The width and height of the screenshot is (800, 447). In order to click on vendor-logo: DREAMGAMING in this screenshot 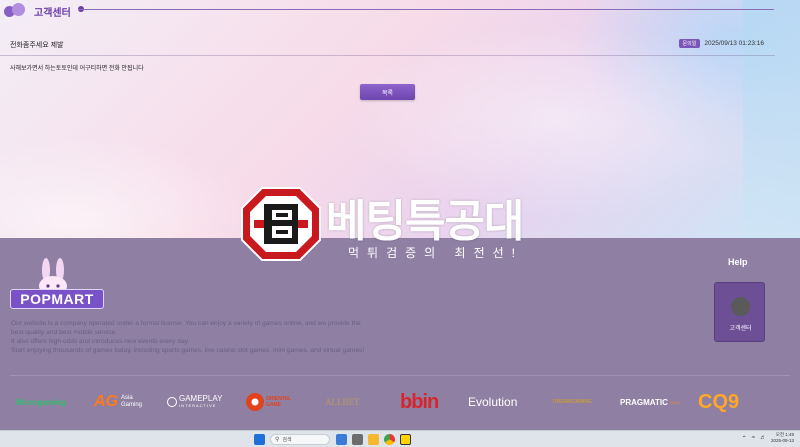, I will do `click(572, 402)`.